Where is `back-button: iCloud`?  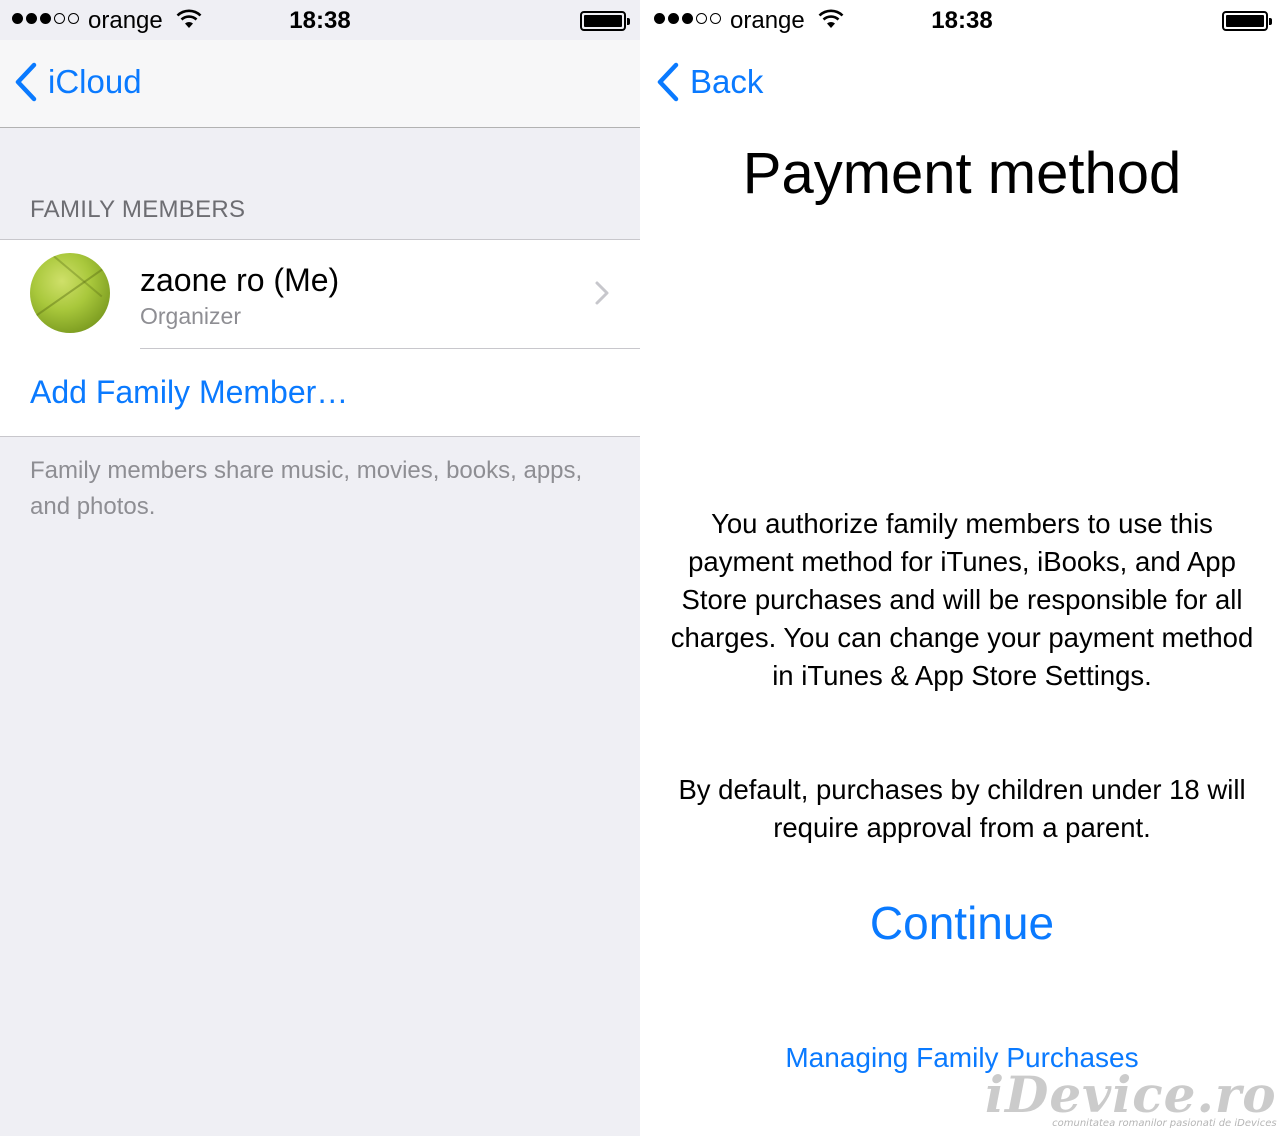 back-button: iCloud is located at coordinates (78, 82).